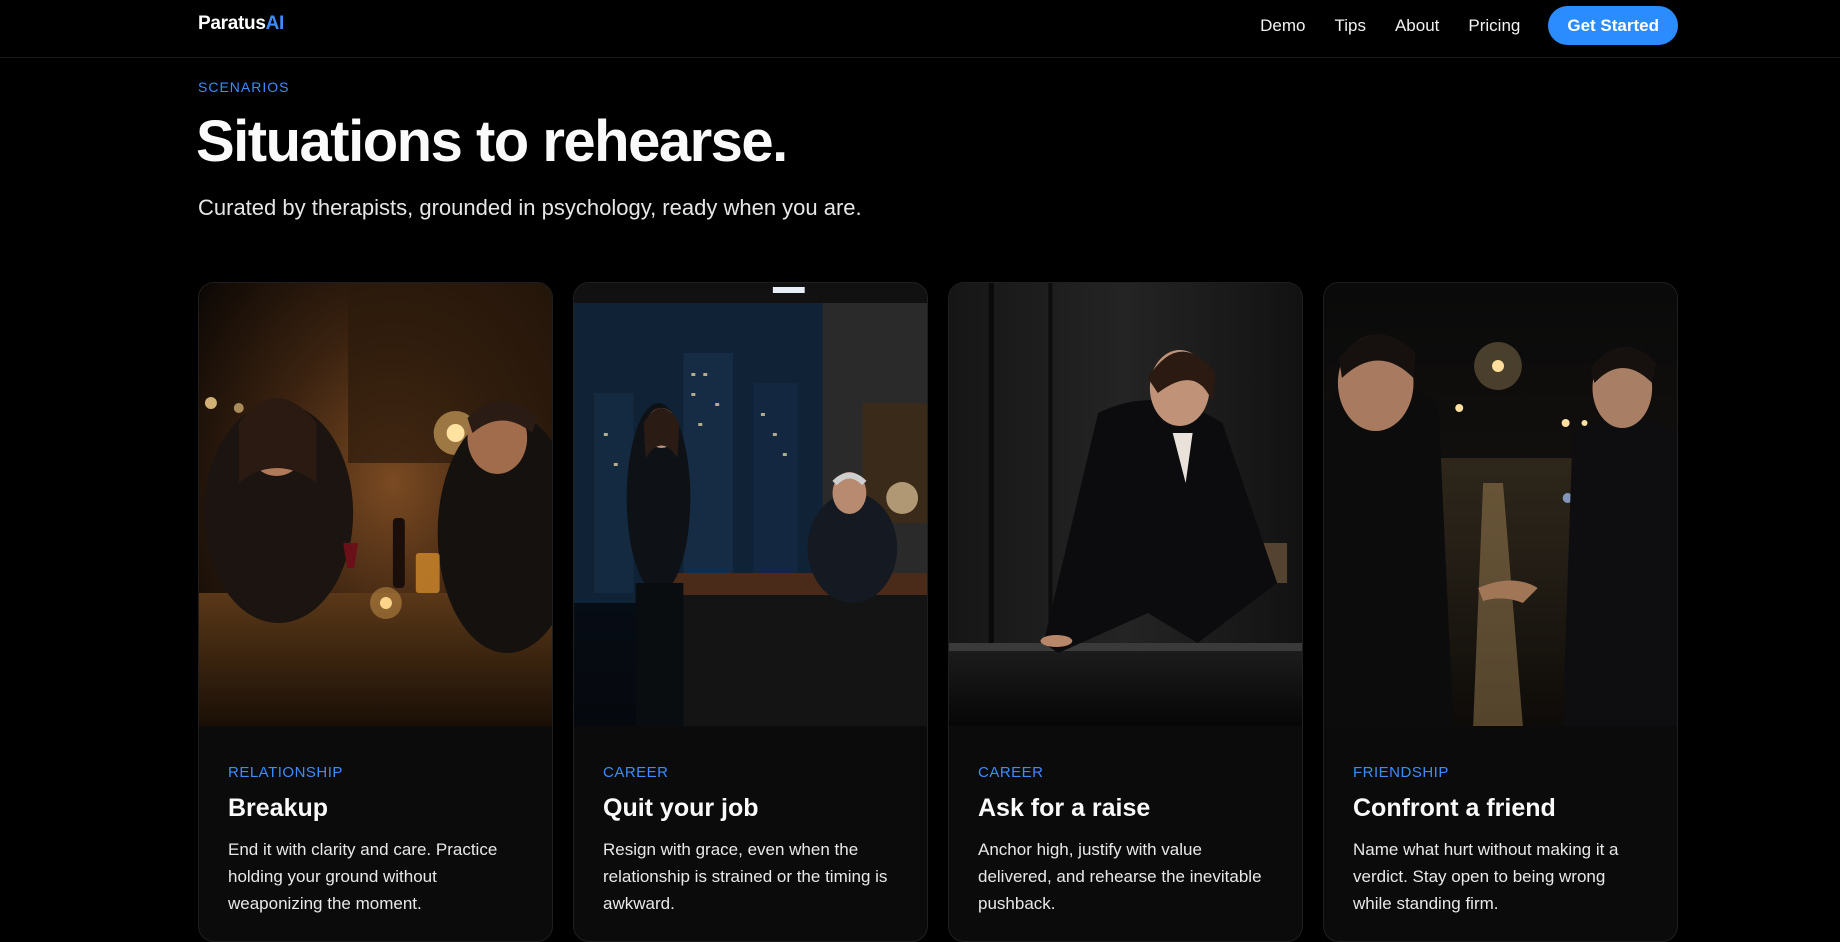  I want to click on card-category: RELATIONSHIP, so click(285, 772).